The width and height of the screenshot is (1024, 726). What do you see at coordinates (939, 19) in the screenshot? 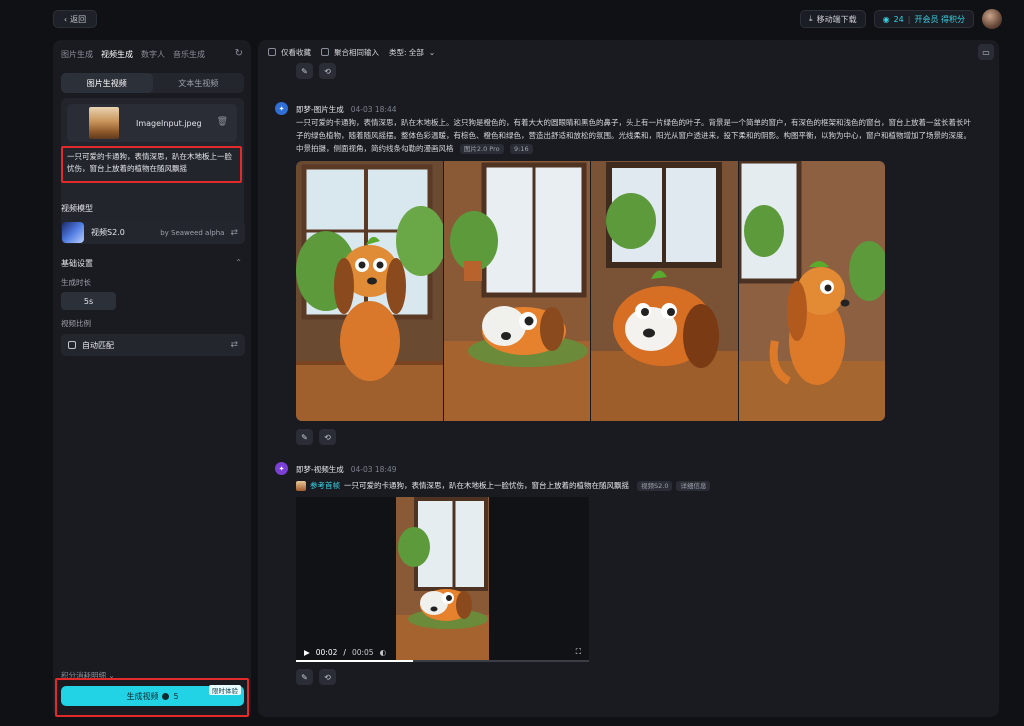
I see `vip-label: 开会员 得积分` at bounding box center [939, 19].